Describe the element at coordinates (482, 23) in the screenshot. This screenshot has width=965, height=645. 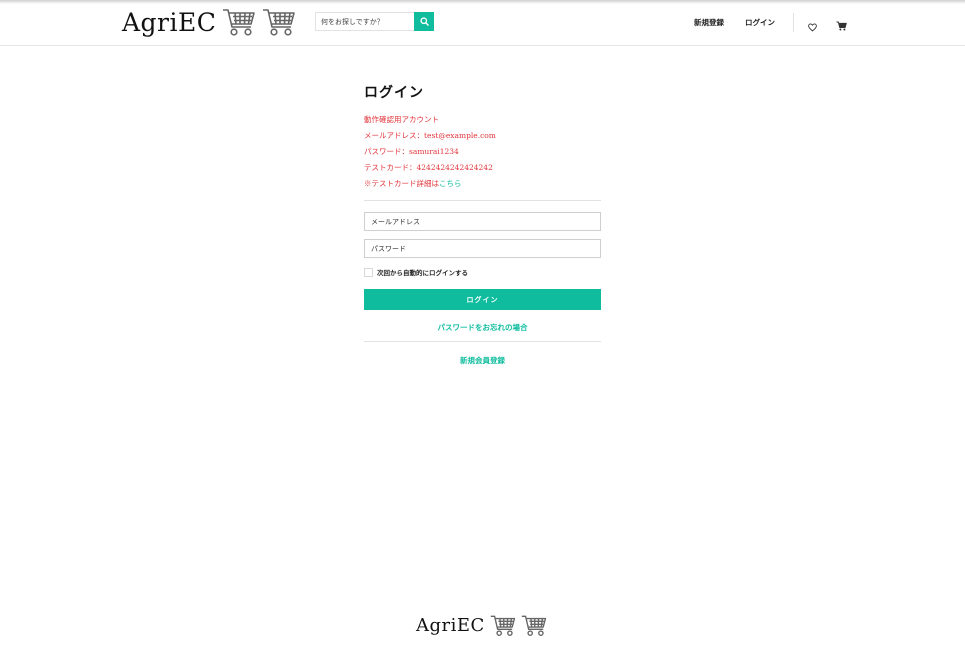
I see `site-header: AgriEC 何をお探しですか？ 新規登録 ログイン` at that location.